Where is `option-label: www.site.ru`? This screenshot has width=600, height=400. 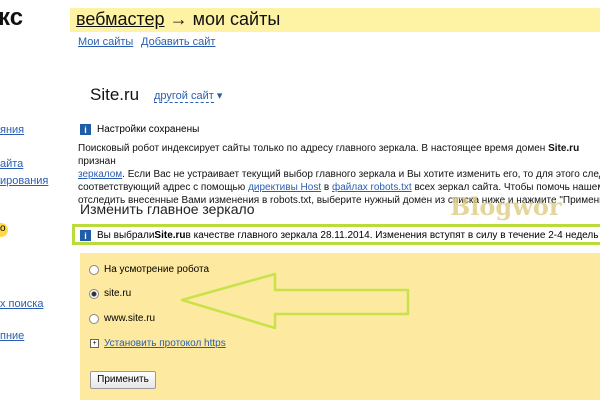
option-label: www.site.ru is located at coordinates (130, 318).